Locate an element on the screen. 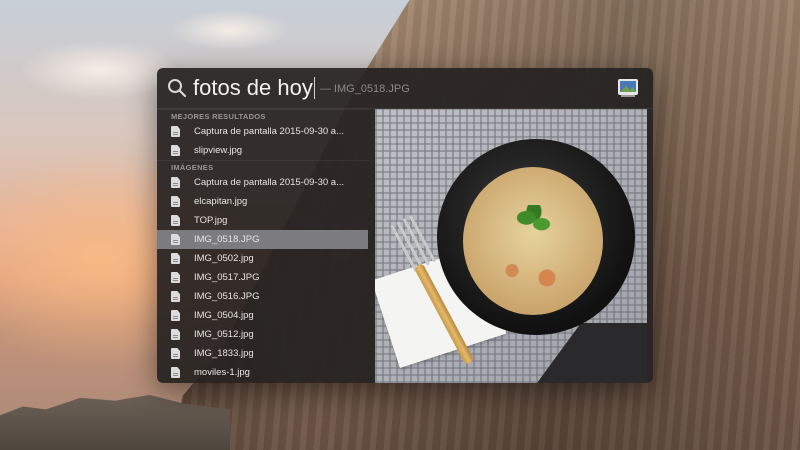 The width and height of the screenshot is (800, 450). result-label: TOP.jpg is located at coordinates (211, 220).